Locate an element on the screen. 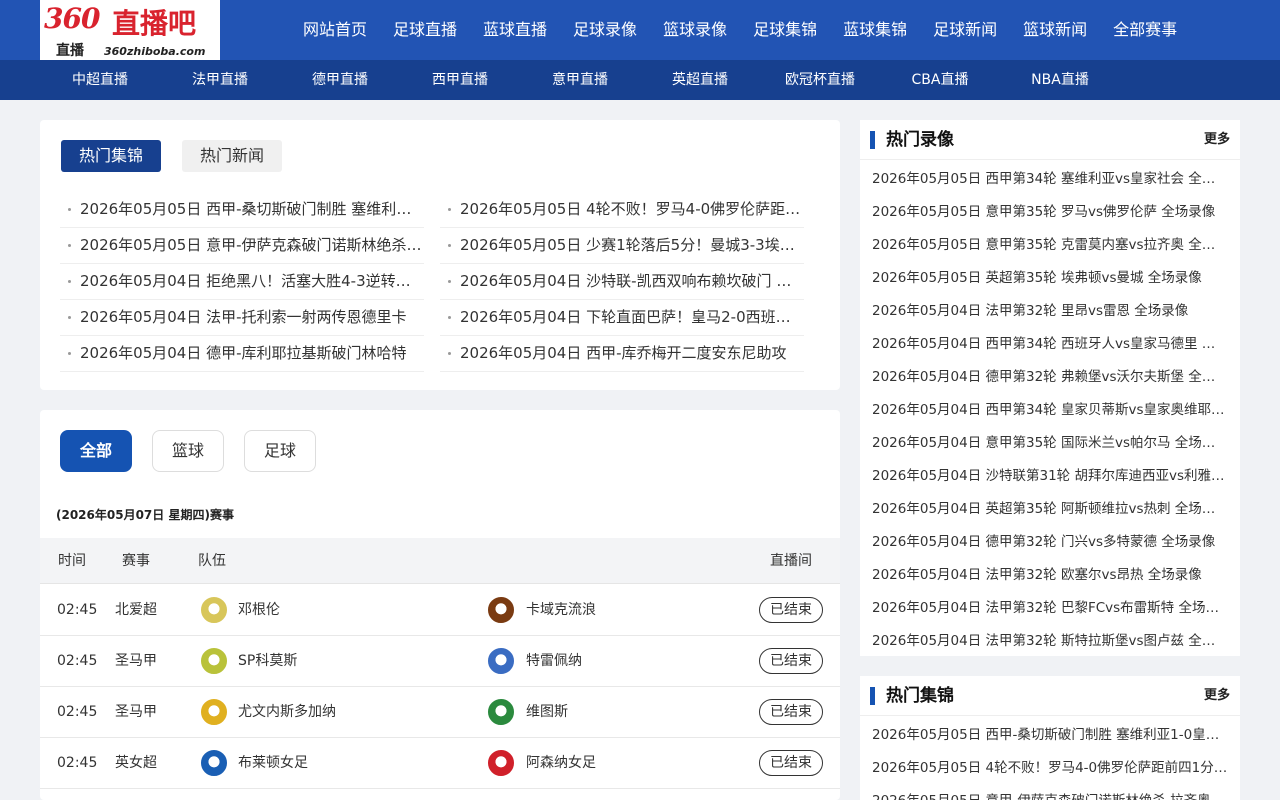  list-item: 2026年05月04日 英超第35轮 阿斯顿维拉vs热刺 全场录像 is located at coordinates (1050, 509).